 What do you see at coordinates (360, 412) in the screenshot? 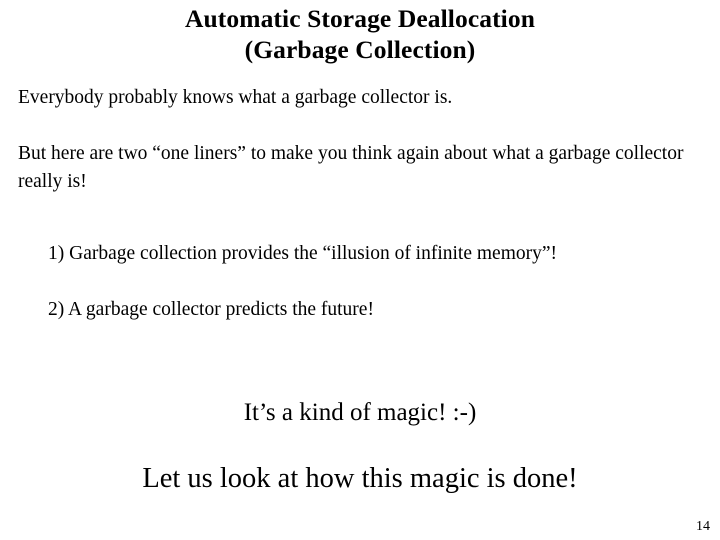
I see `closing-line-1: It’s a kind of magic! :-)` at bounding box center [360, 412].